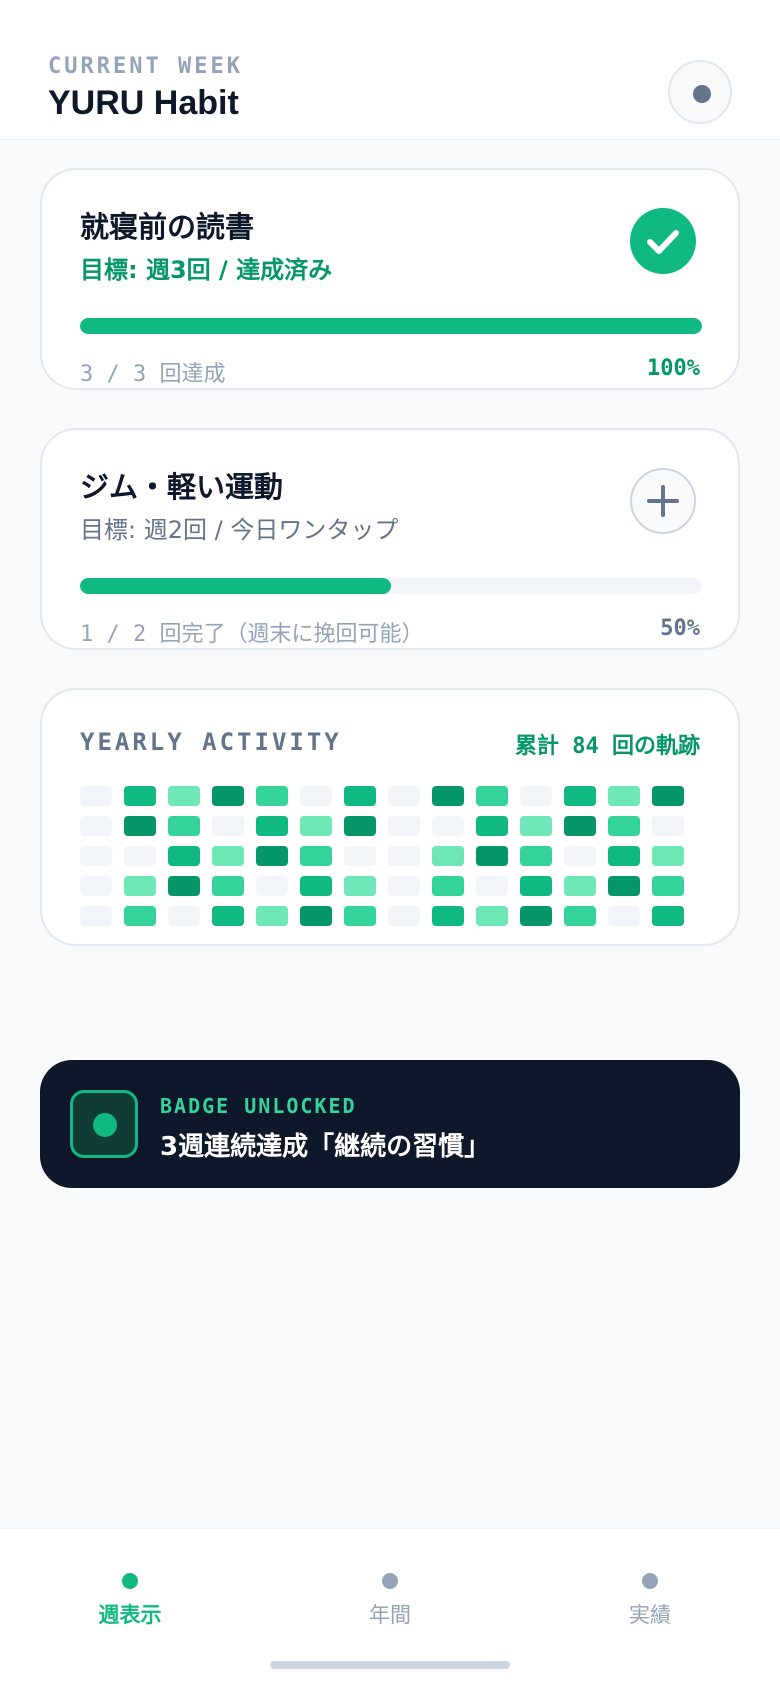  I want to click on badge-icon-dot, so click(105, 1125).